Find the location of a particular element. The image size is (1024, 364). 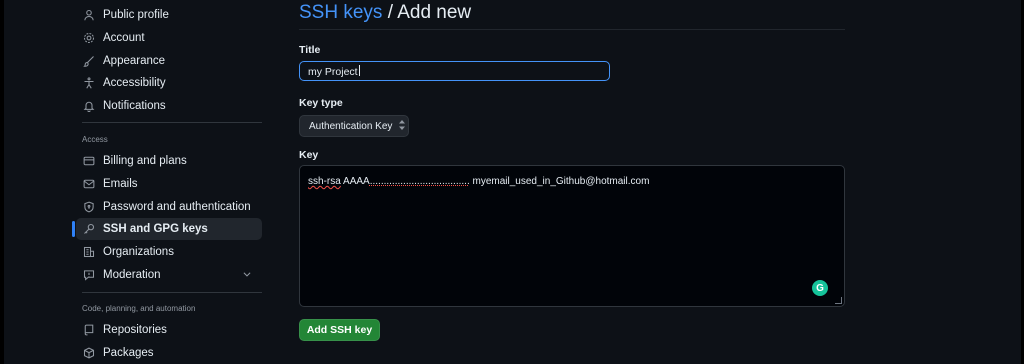

title-label: Title is located at coordinates (310, 50).